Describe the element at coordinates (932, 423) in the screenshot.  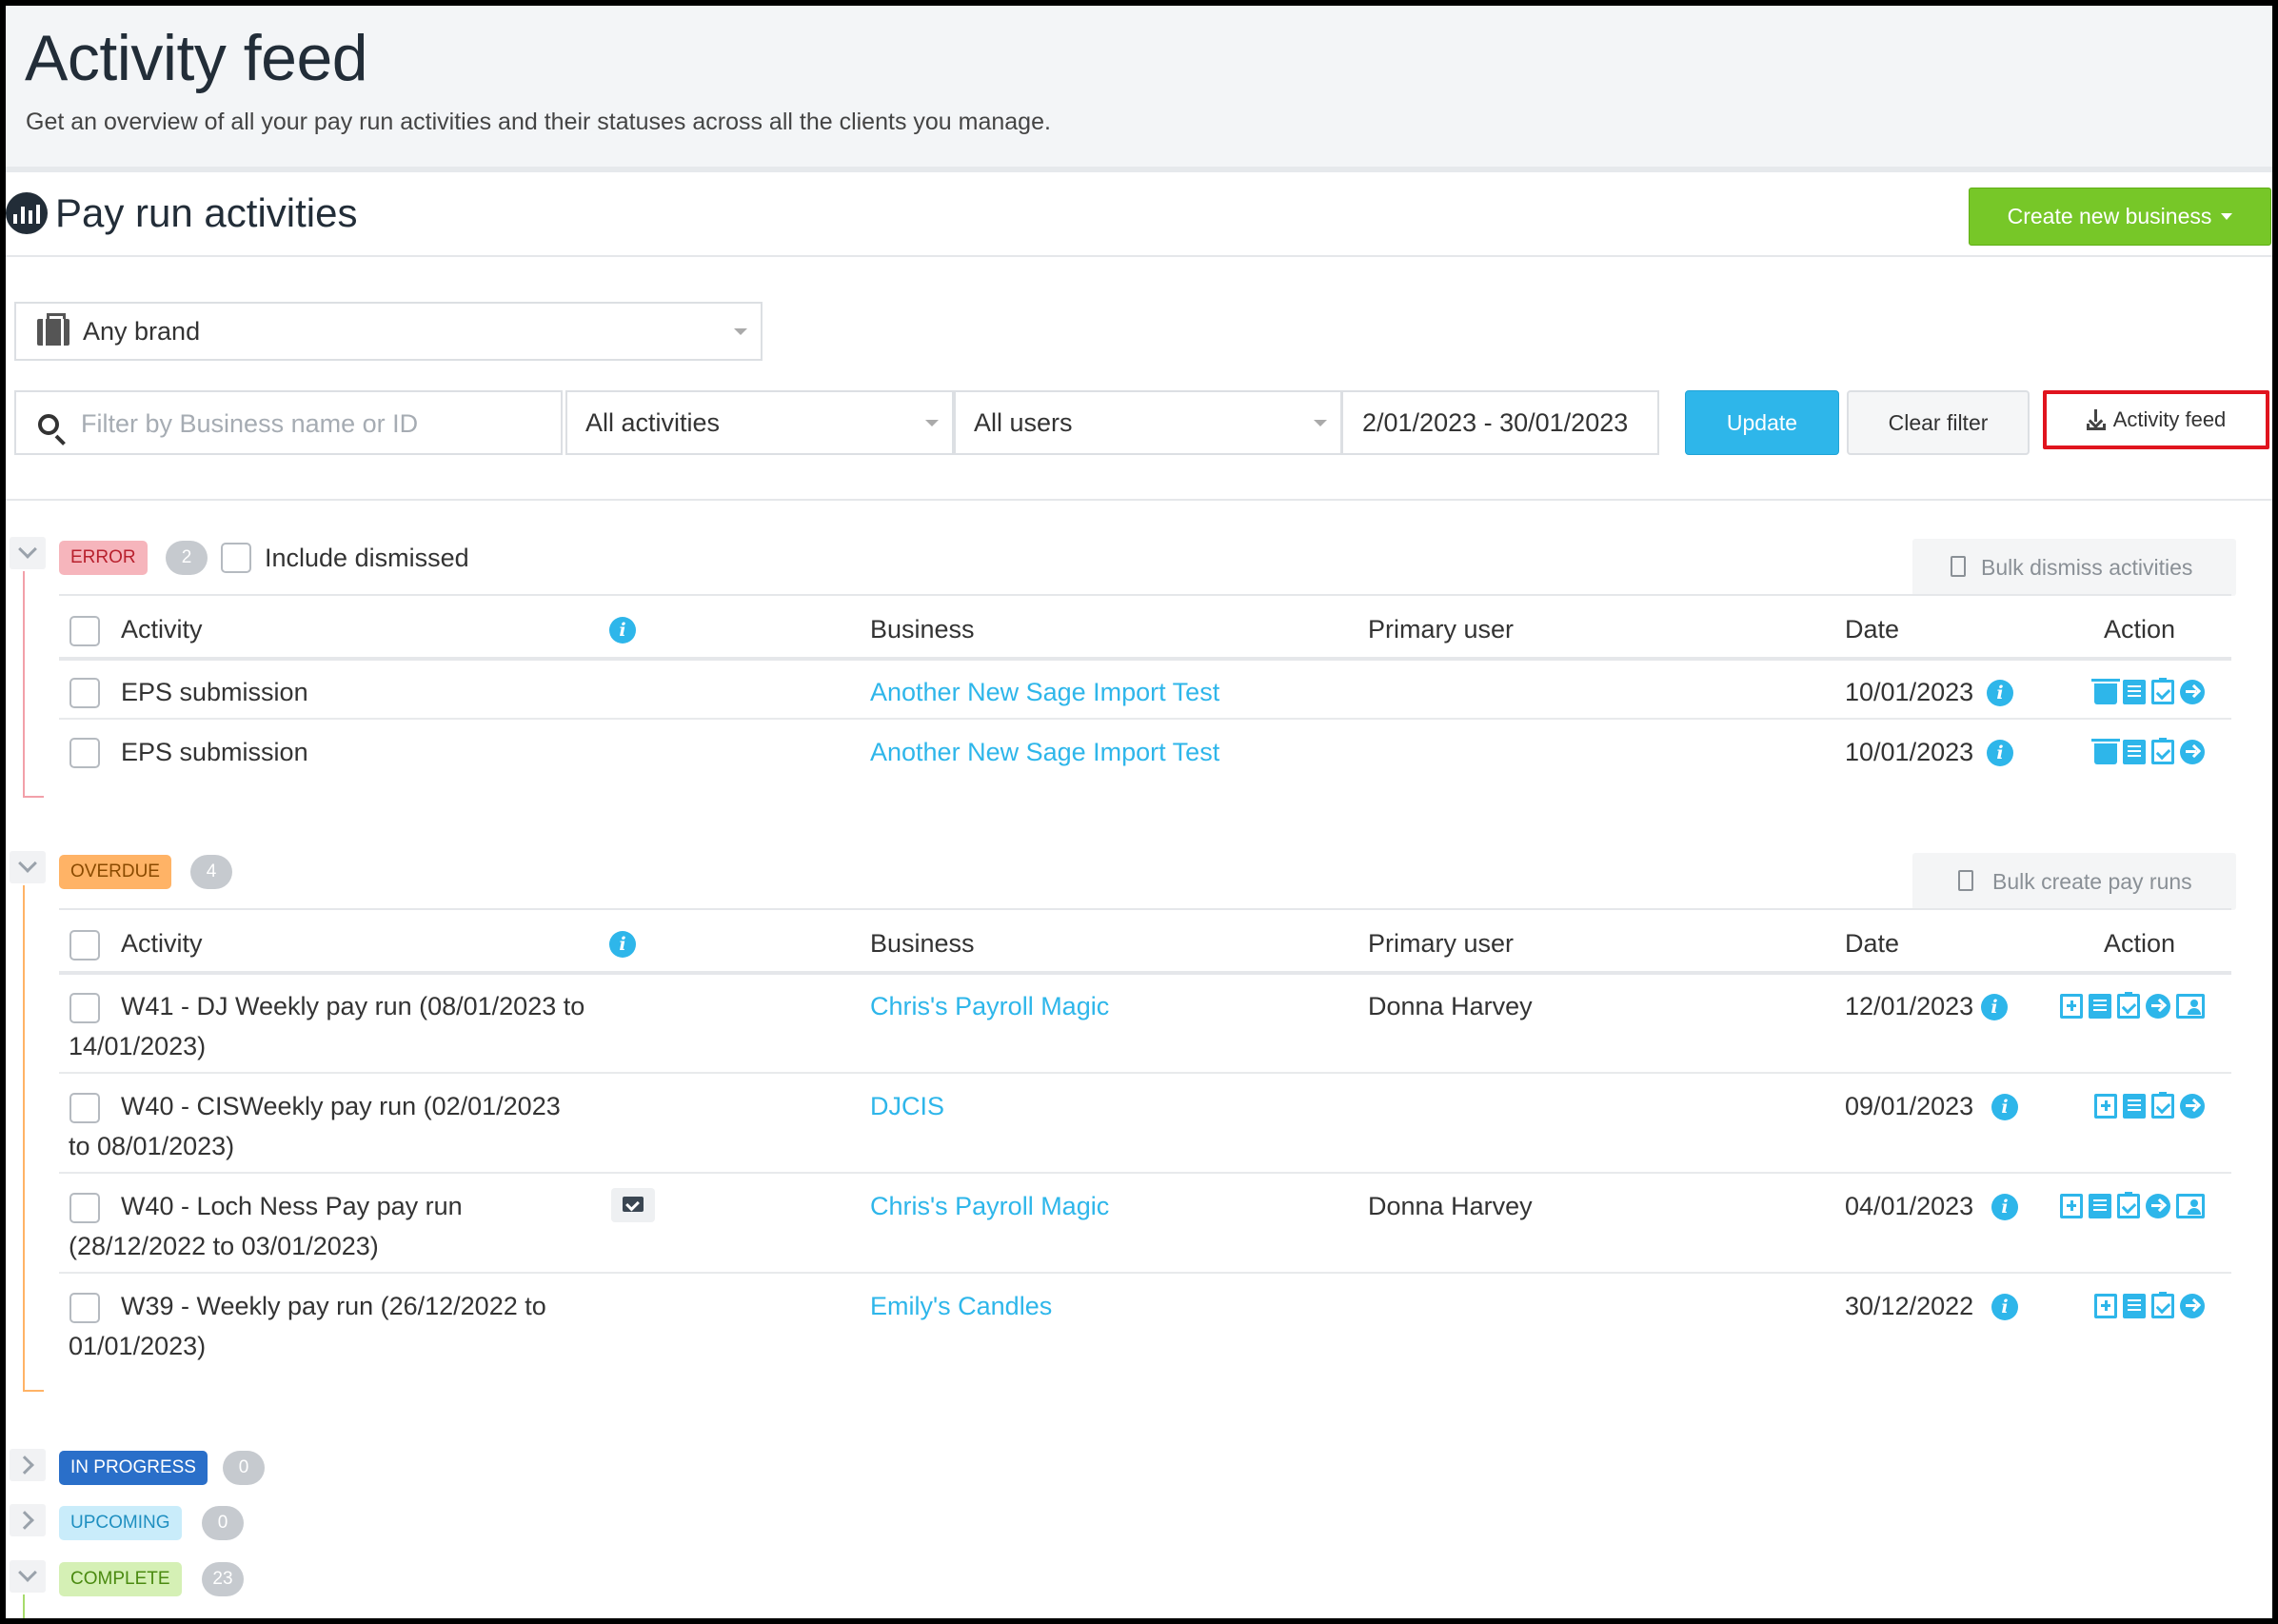
I see `chevron-down-icon` at that location.